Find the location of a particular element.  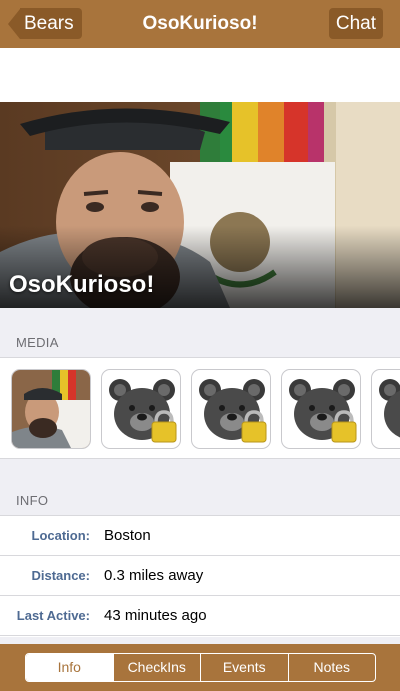

page-title: OsoKurioso! is located at coordinates (200, 23).